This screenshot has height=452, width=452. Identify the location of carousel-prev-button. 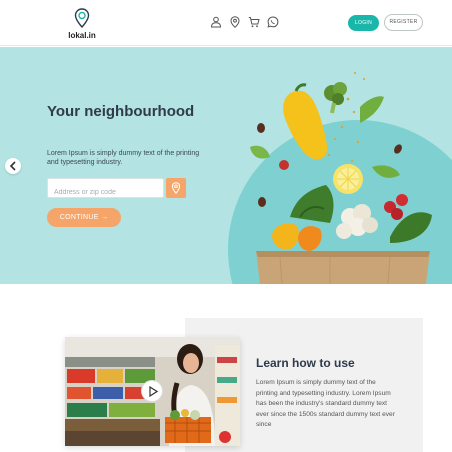
(13, 166).